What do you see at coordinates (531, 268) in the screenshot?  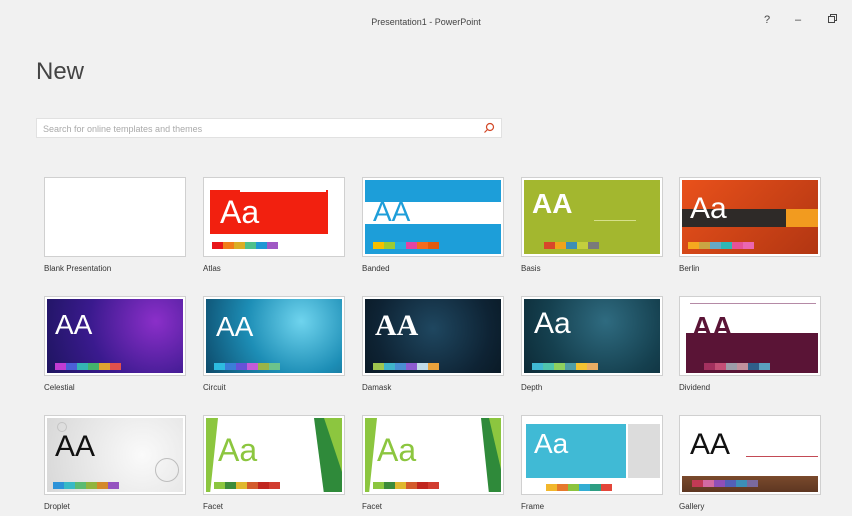 I see `template-label: Basis` at bounding box center [531, 268].